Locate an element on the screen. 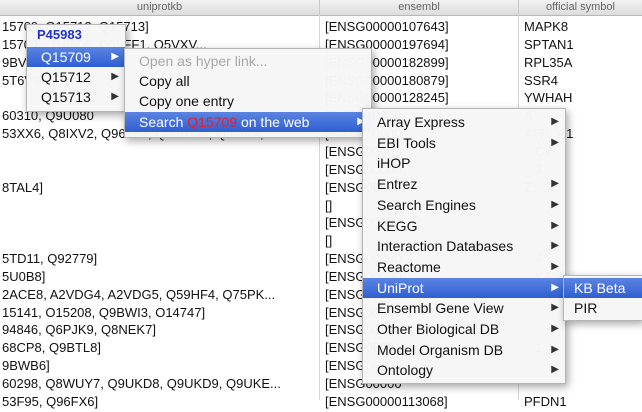 The image size is (642, 412). menu-item-label: KB Beta is located at coordinates (600, 288).